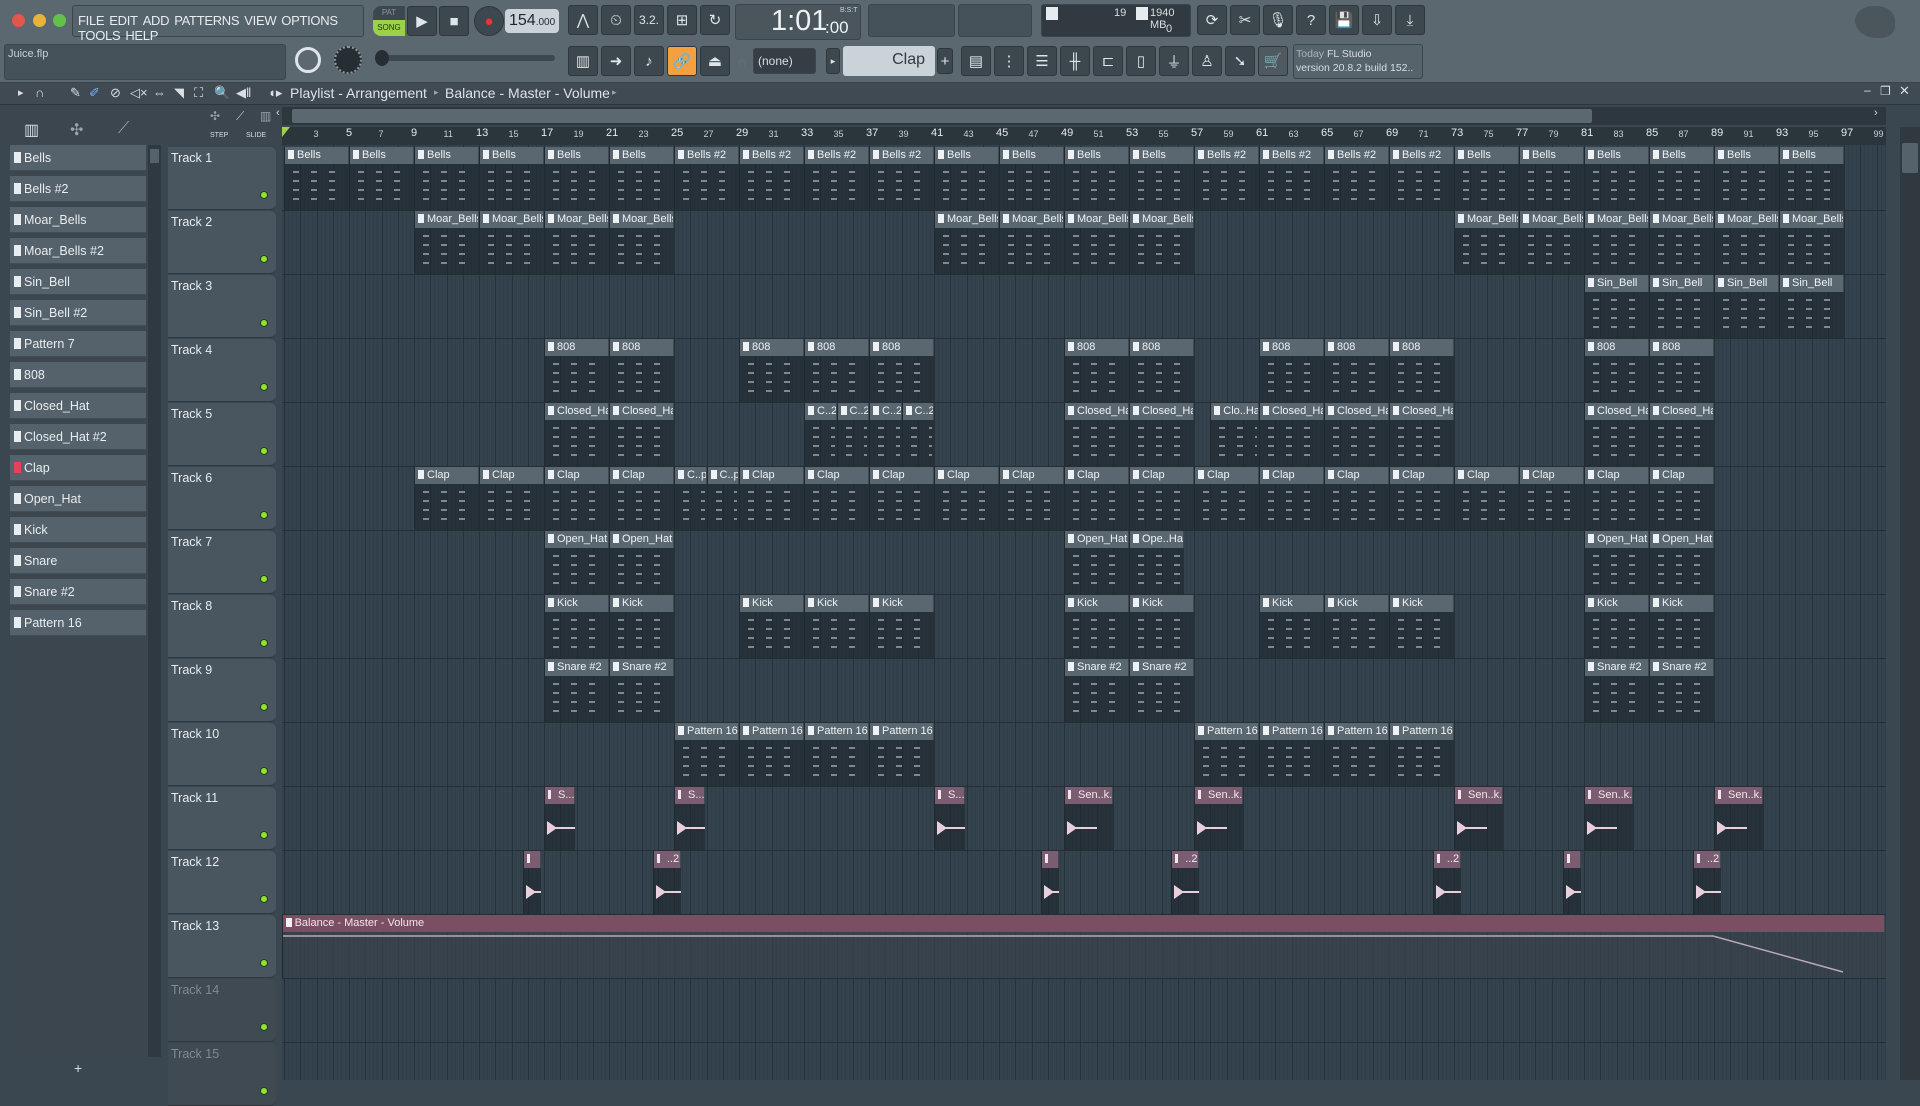  Describe the element at coordinates (78, 592) in the screenshot. I see `pattern-item: Snare #2` at that location.